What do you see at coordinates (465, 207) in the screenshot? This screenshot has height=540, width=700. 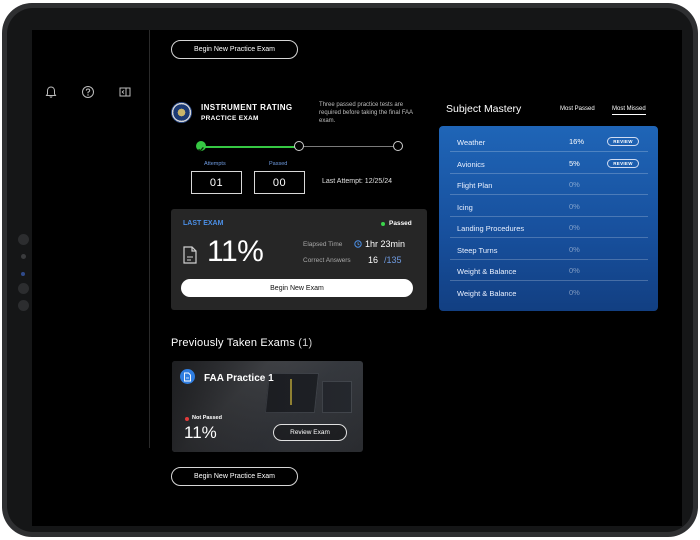 I see `subject-name: Icing` at bounding box center [465, 207].